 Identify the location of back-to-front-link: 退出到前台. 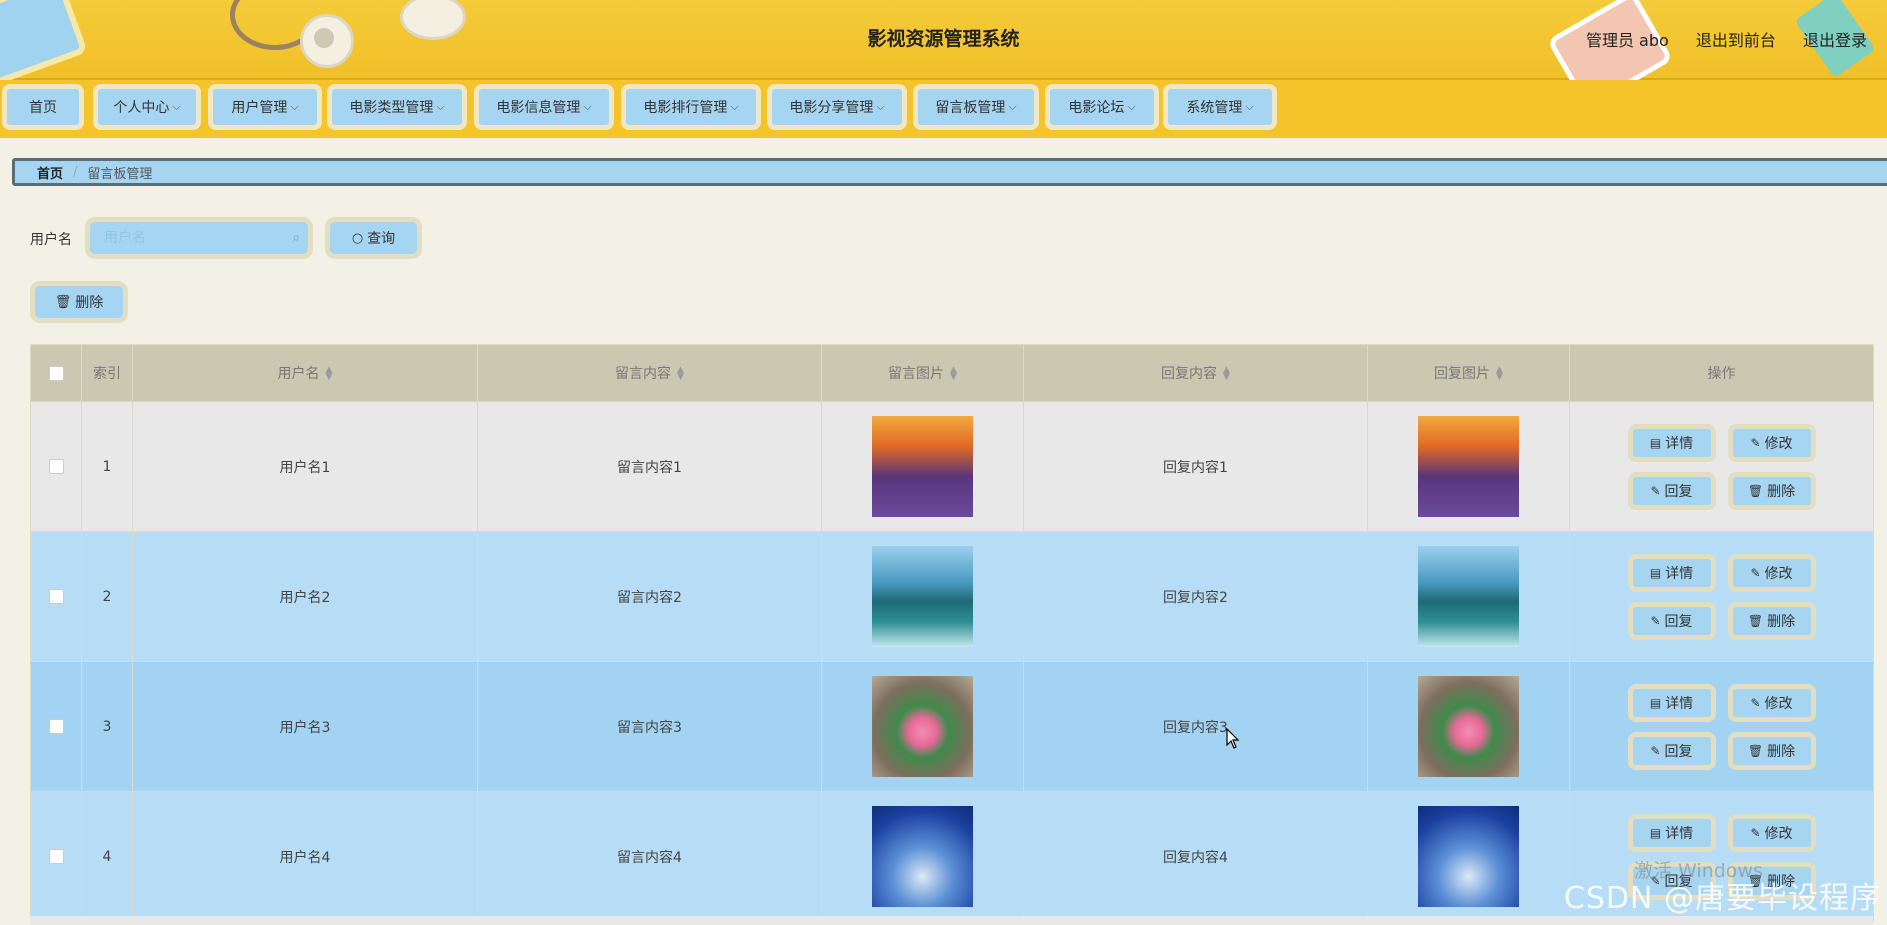
(1736, 40).